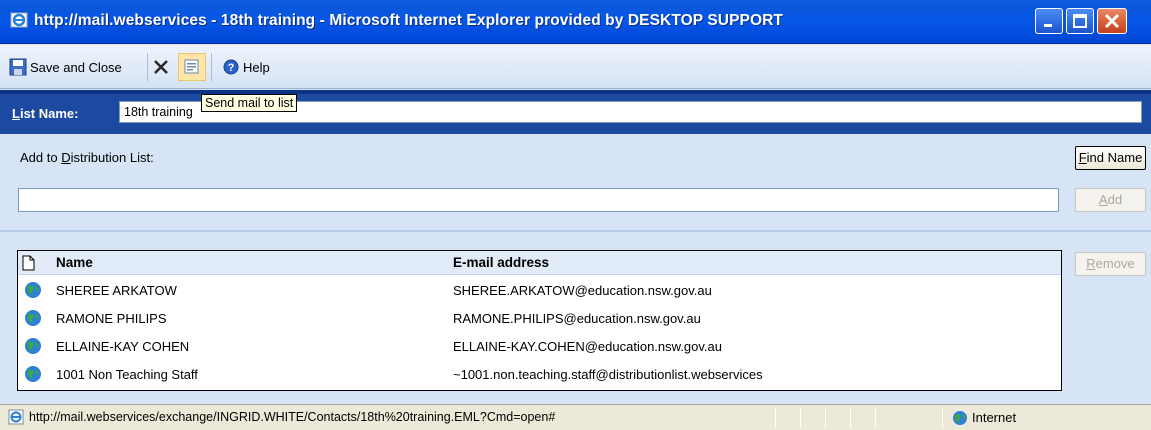 The height and width of the screenshot is (430, 1151). I want to click on column-header-email: E-mail address, so click(501, 262).